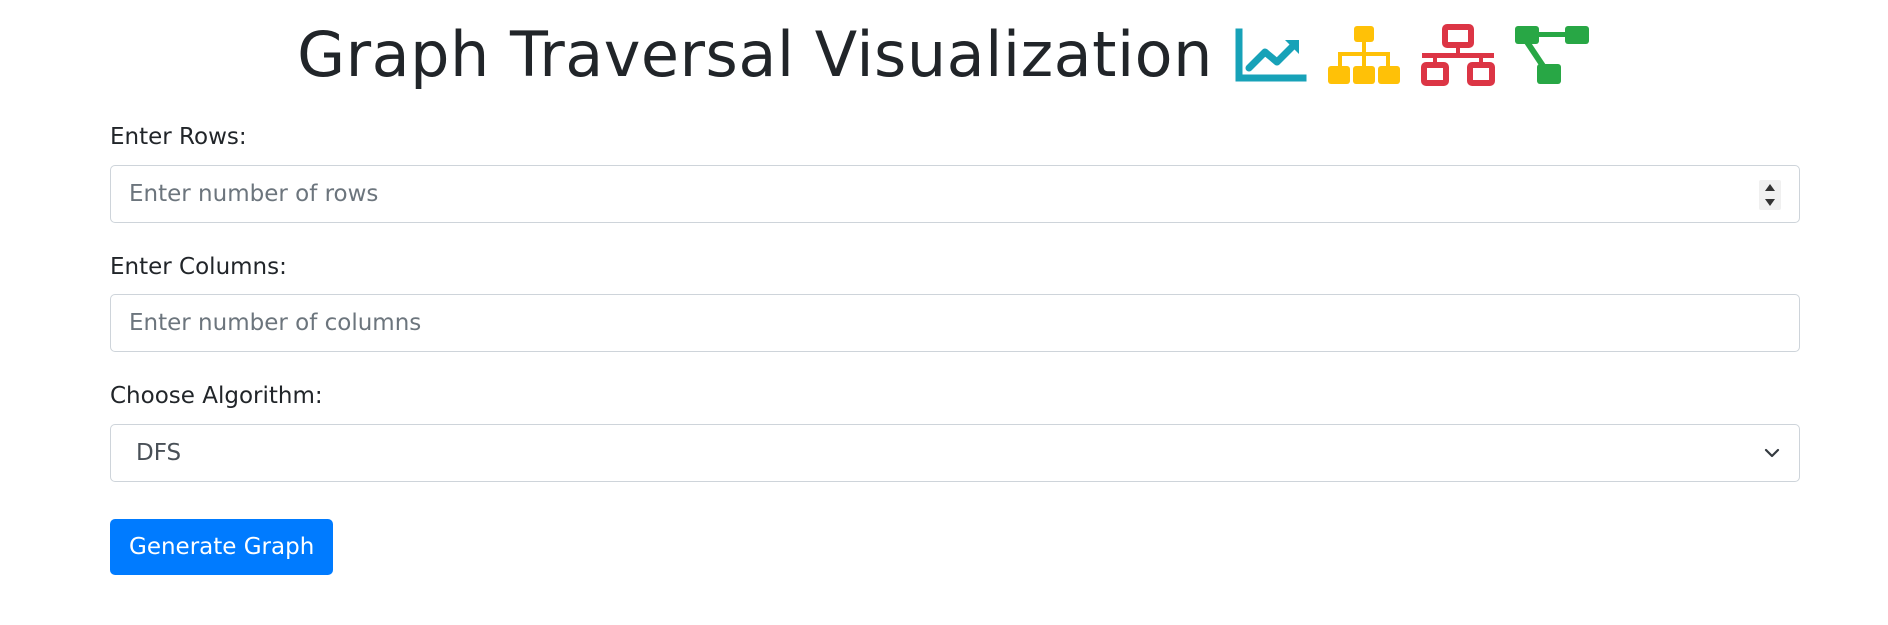 The image size is (1888, 625). Describe the element at coordinates (216, 396) in the screenshot. I see `algorithm-label: Choose Algorithm:` at that location.